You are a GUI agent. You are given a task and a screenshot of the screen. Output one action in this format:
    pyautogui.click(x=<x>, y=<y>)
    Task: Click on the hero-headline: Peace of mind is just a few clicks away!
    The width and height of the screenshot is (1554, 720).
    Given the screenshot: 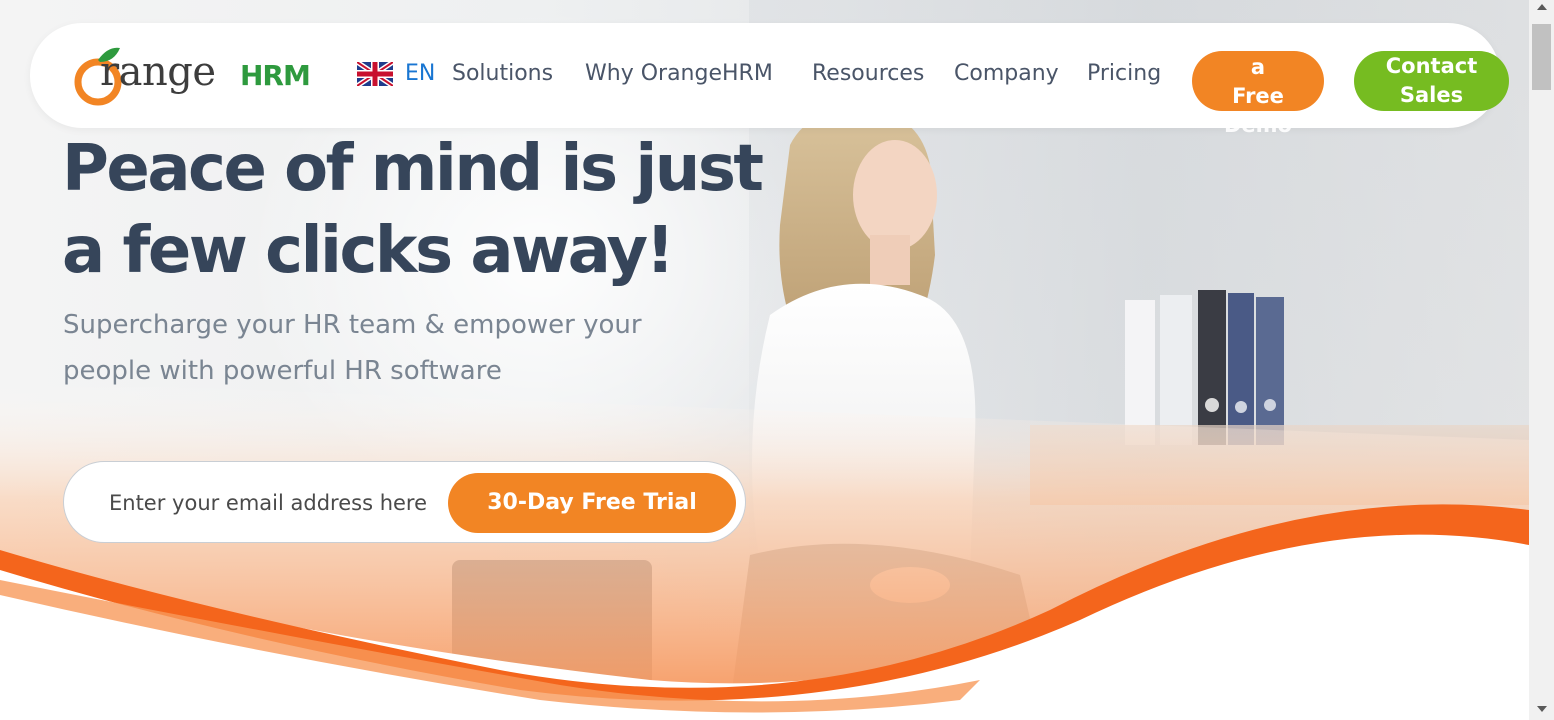 What is the action you would take?
    pyautogui.click(x=413, y=210)
    